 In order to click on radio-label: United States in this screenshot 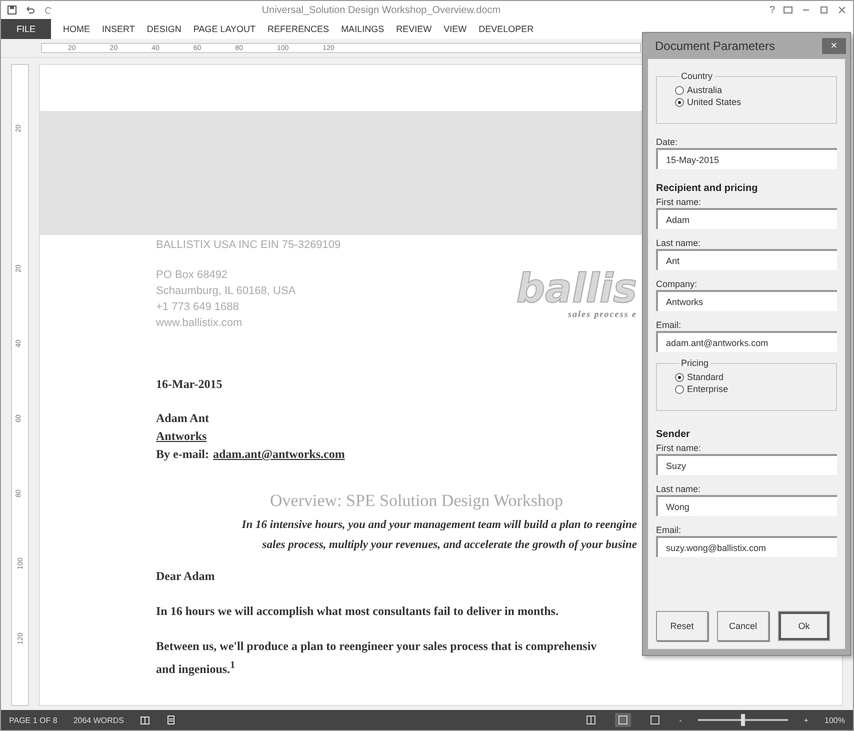, I will do `click(714, 102)`.